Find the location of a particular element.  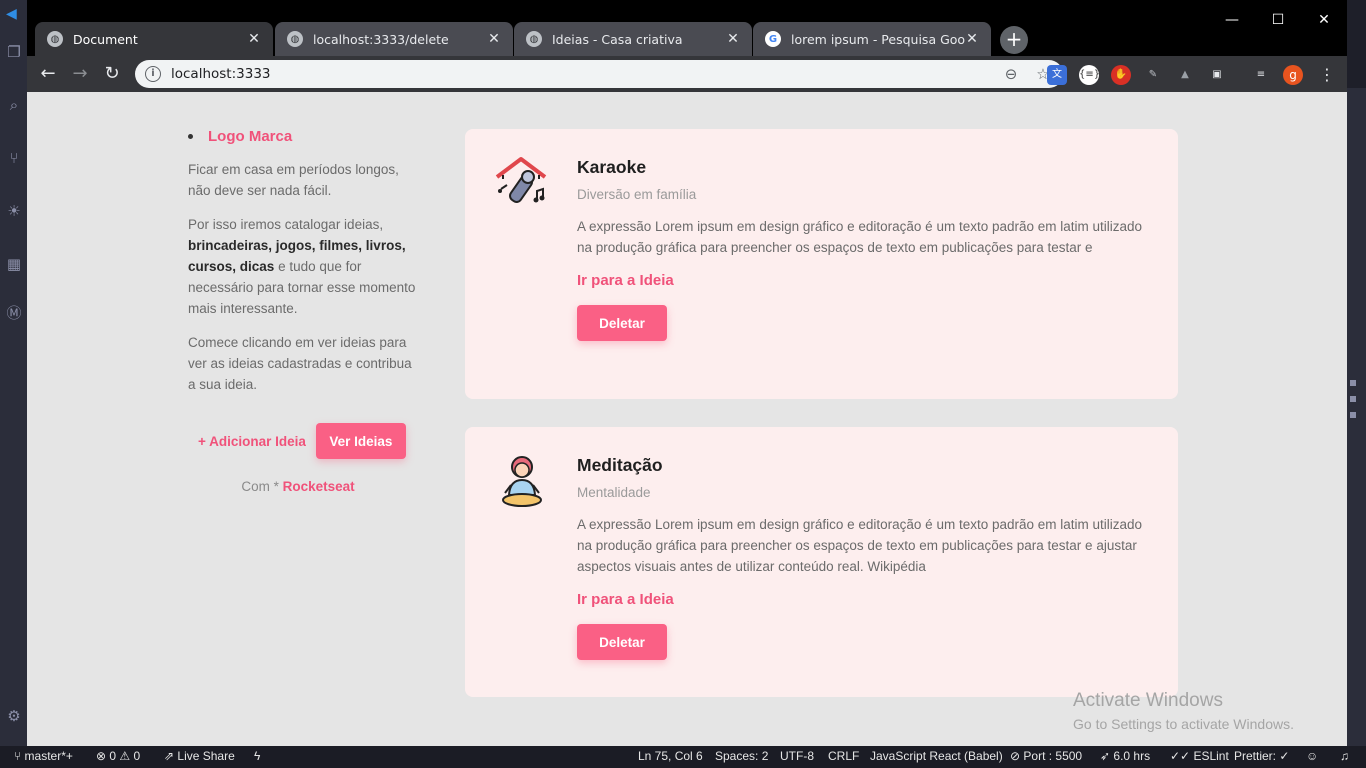

tab-title: Document is located at coordinates (105, 39).